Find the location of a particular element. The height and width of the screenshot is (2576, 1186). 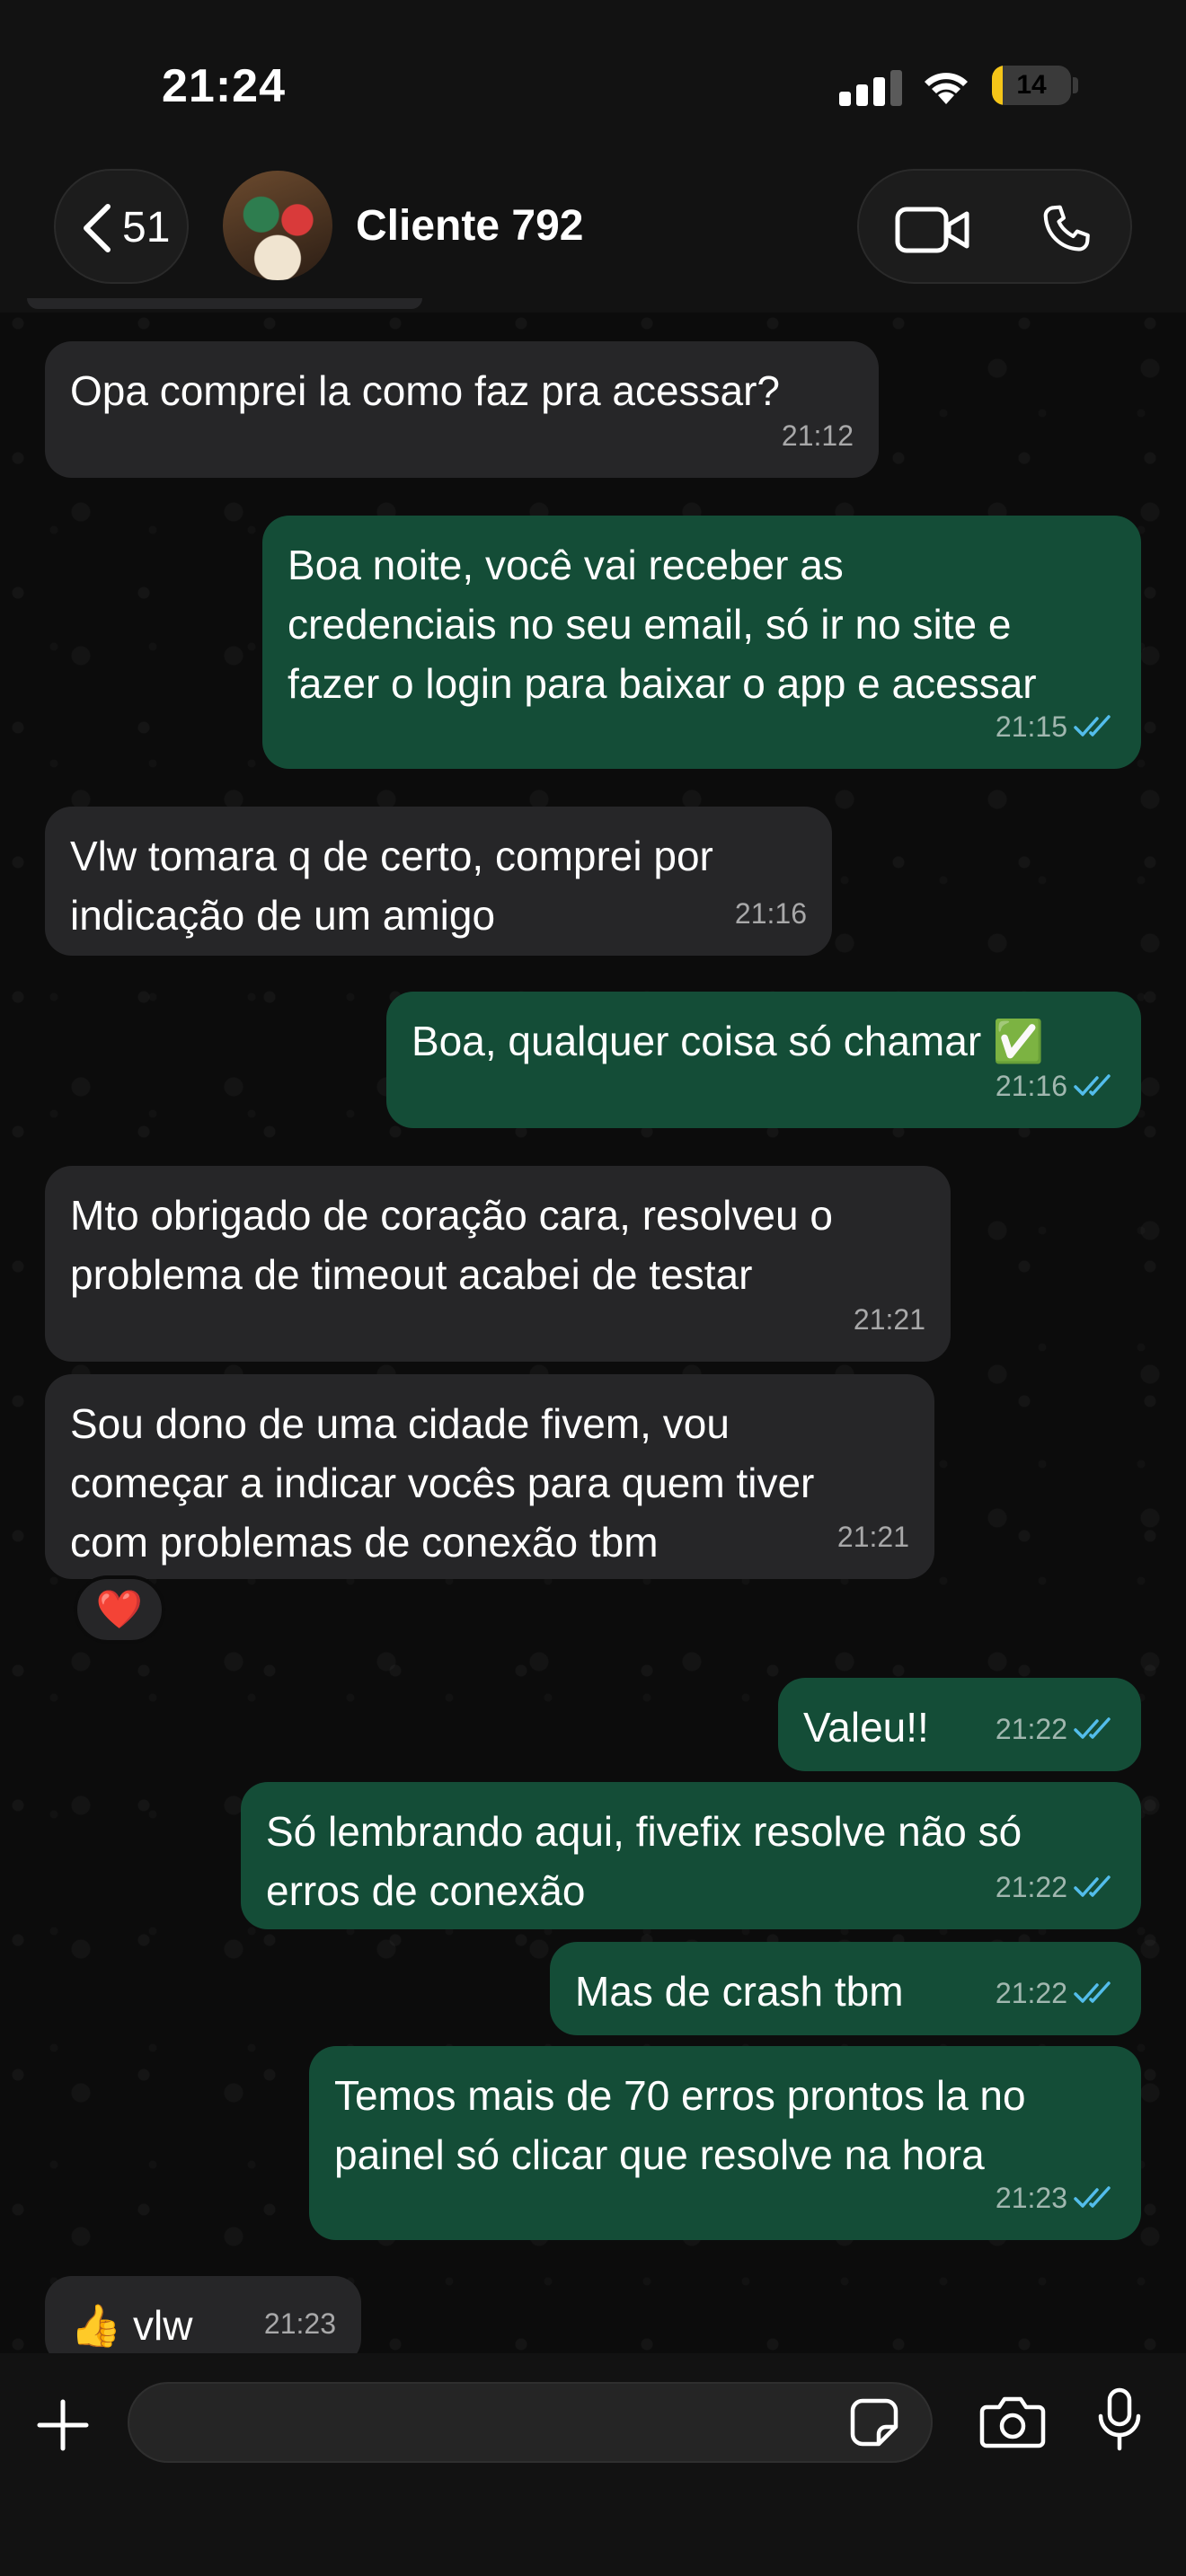

message-bubble: 👍 vlw 21:23 is located at coordinates (203, 2321).